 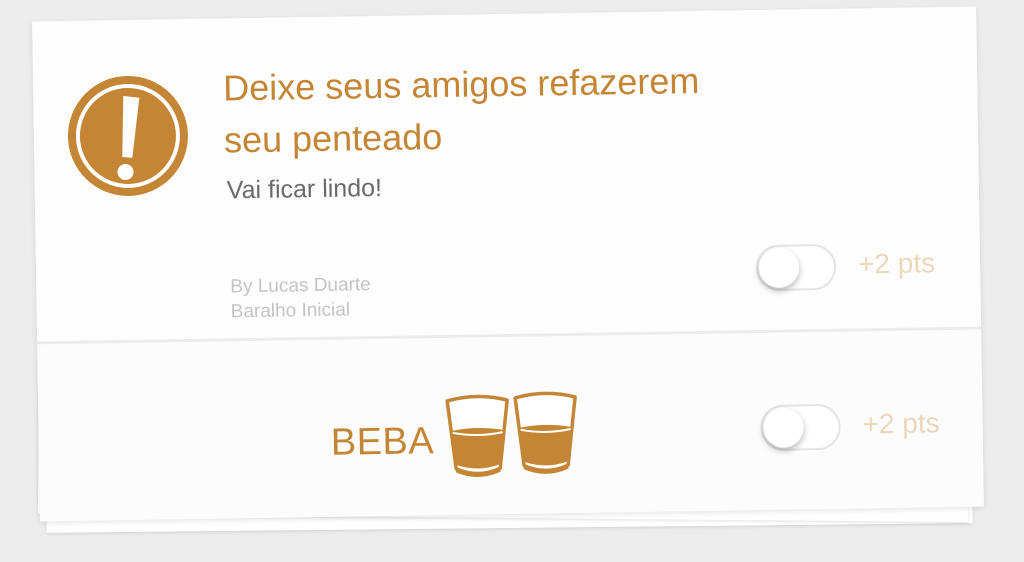 What do you see at coordinates (461, 84) in the screenshot?
I see `challenge-title-line: Deixe seus amigos refazerem` at bounding box center [461, 84].